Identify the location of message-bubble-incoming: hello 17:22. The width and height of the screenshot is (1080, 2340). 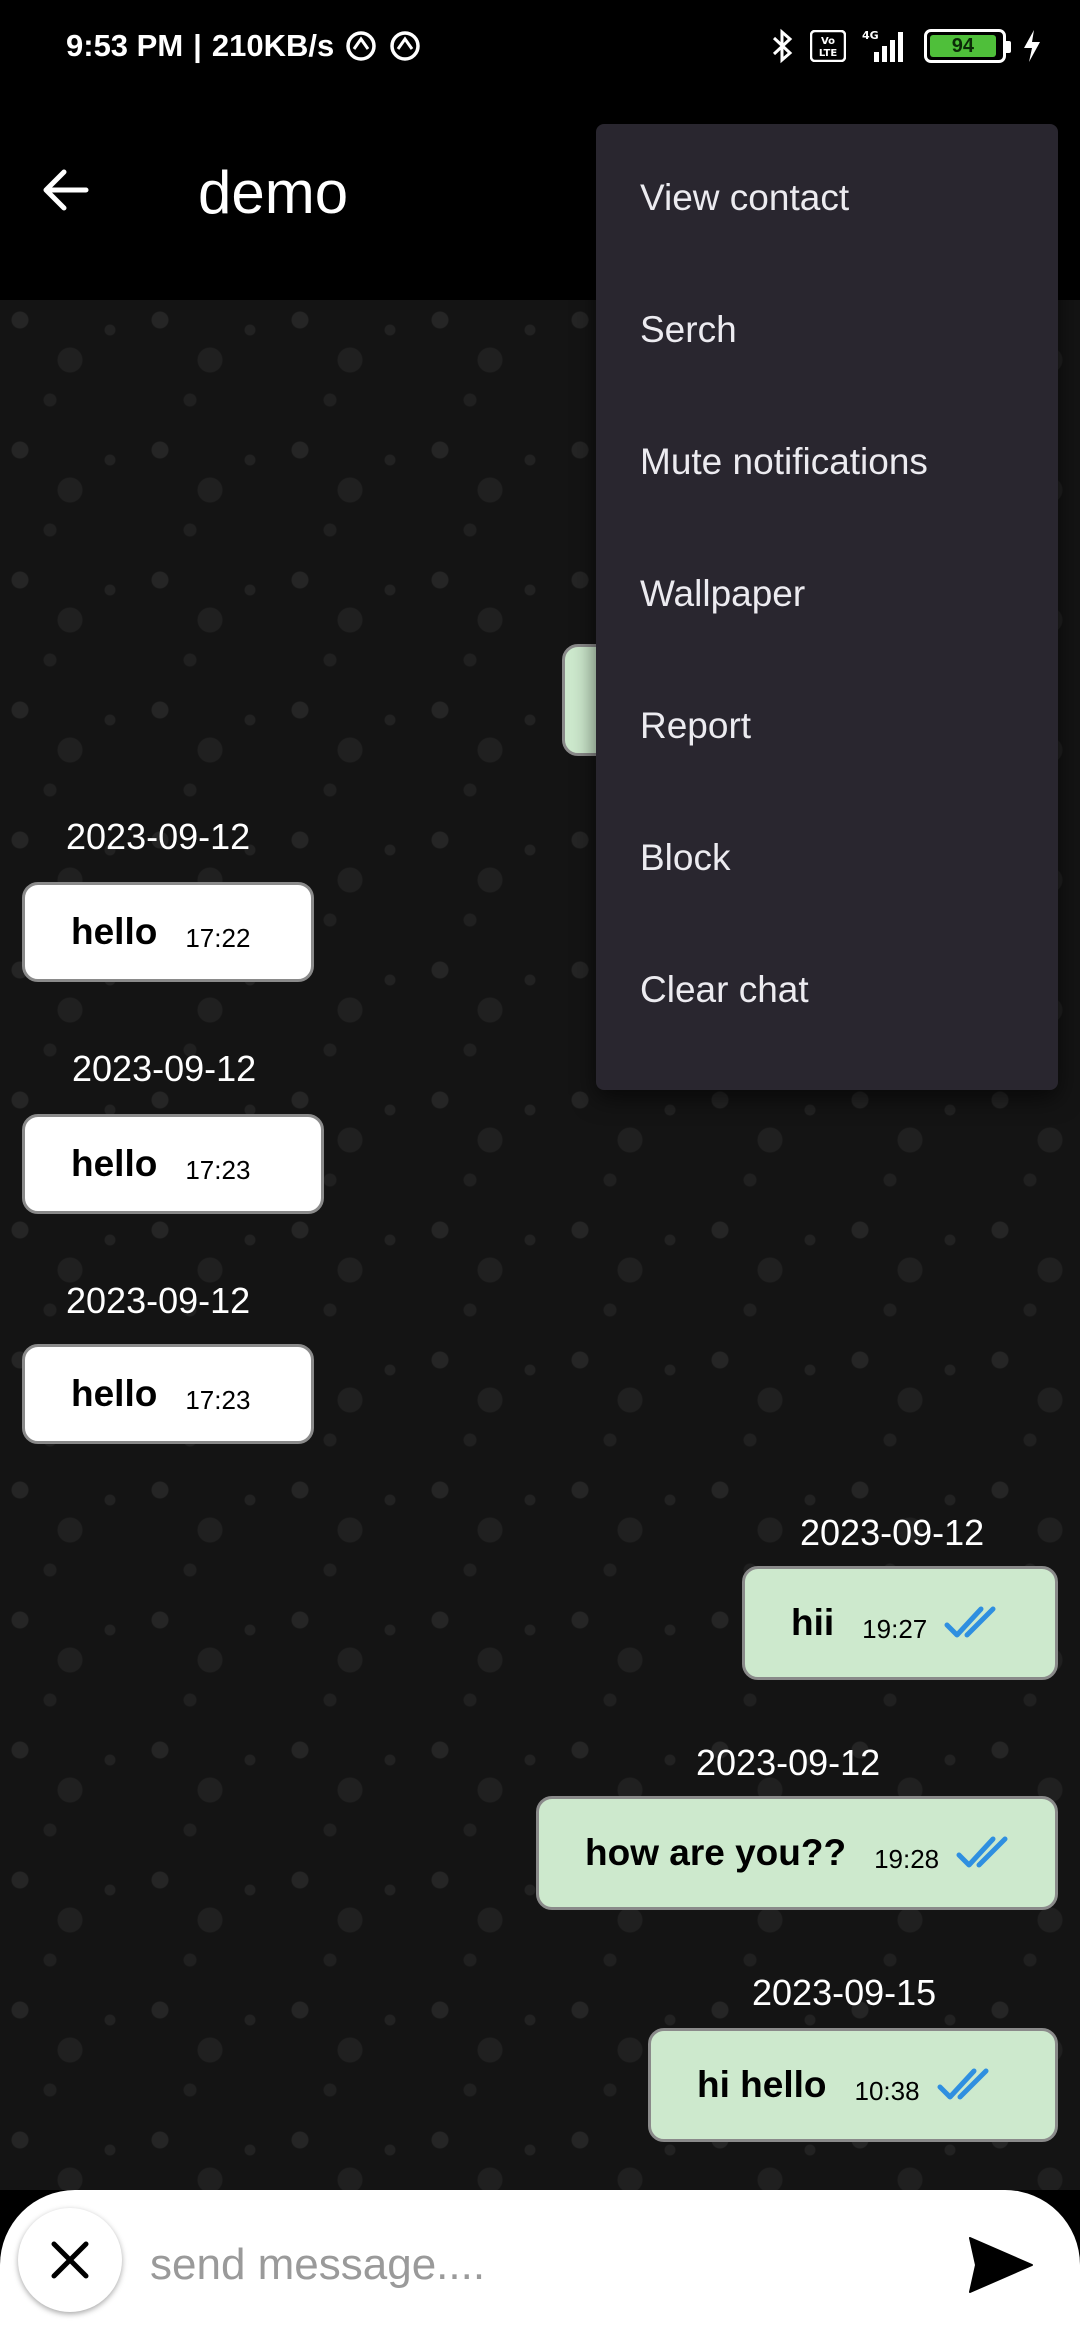
(168, 932).